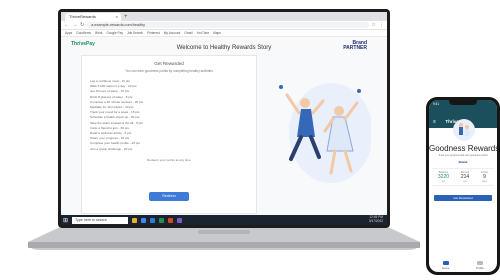  I want to click on teams-icon, so click(180, 220).